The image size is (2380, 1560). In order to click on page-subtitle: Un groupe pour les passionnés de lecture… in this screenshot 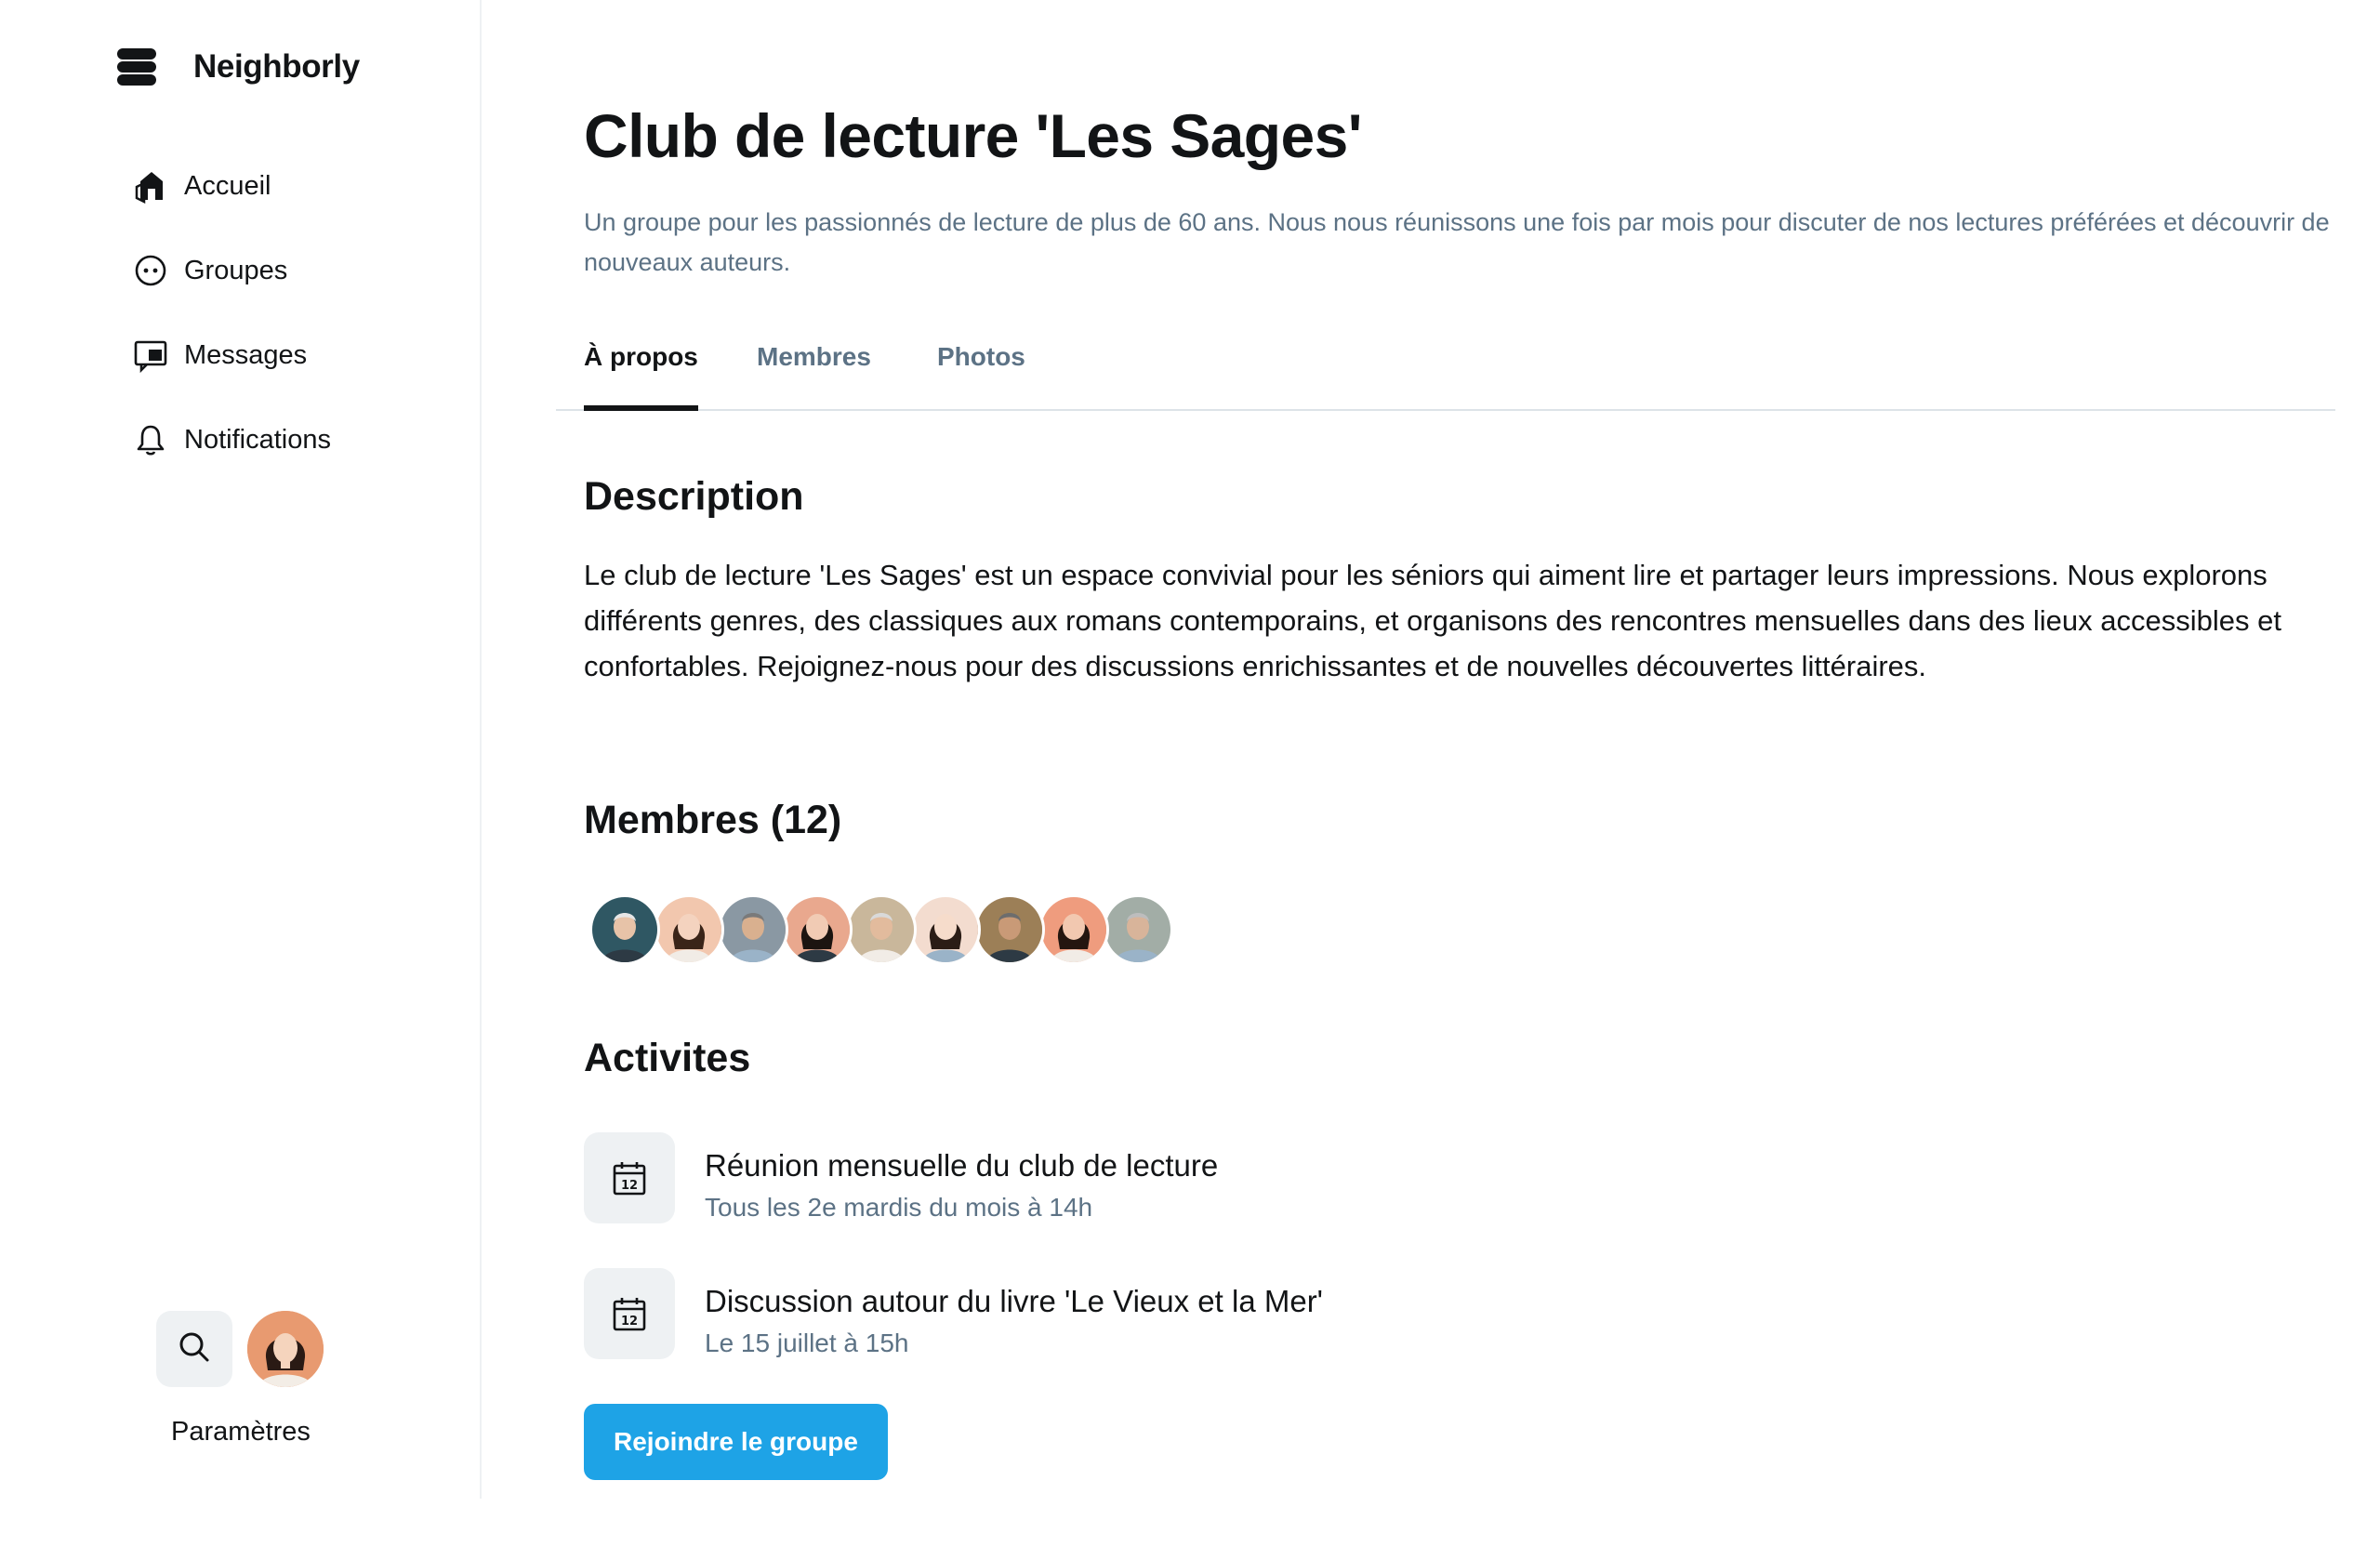, I will do `click(1457, 242)`.